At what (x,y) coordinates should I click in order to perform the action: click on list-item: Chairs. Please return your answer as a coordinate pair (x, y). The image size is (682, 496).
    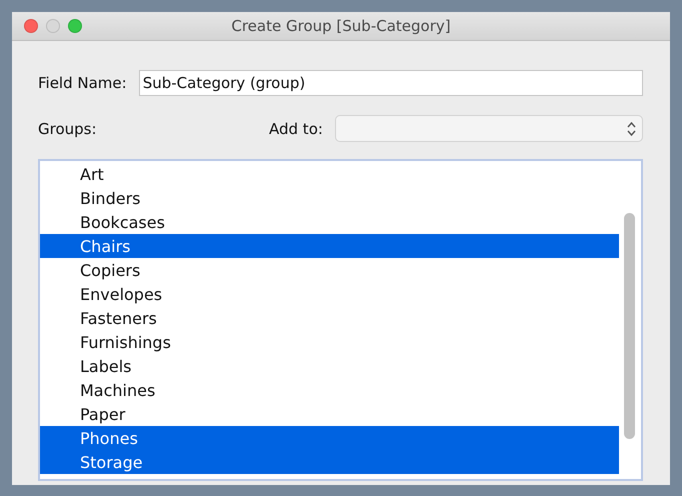
    Looking at the image, I should click on (329, 246).